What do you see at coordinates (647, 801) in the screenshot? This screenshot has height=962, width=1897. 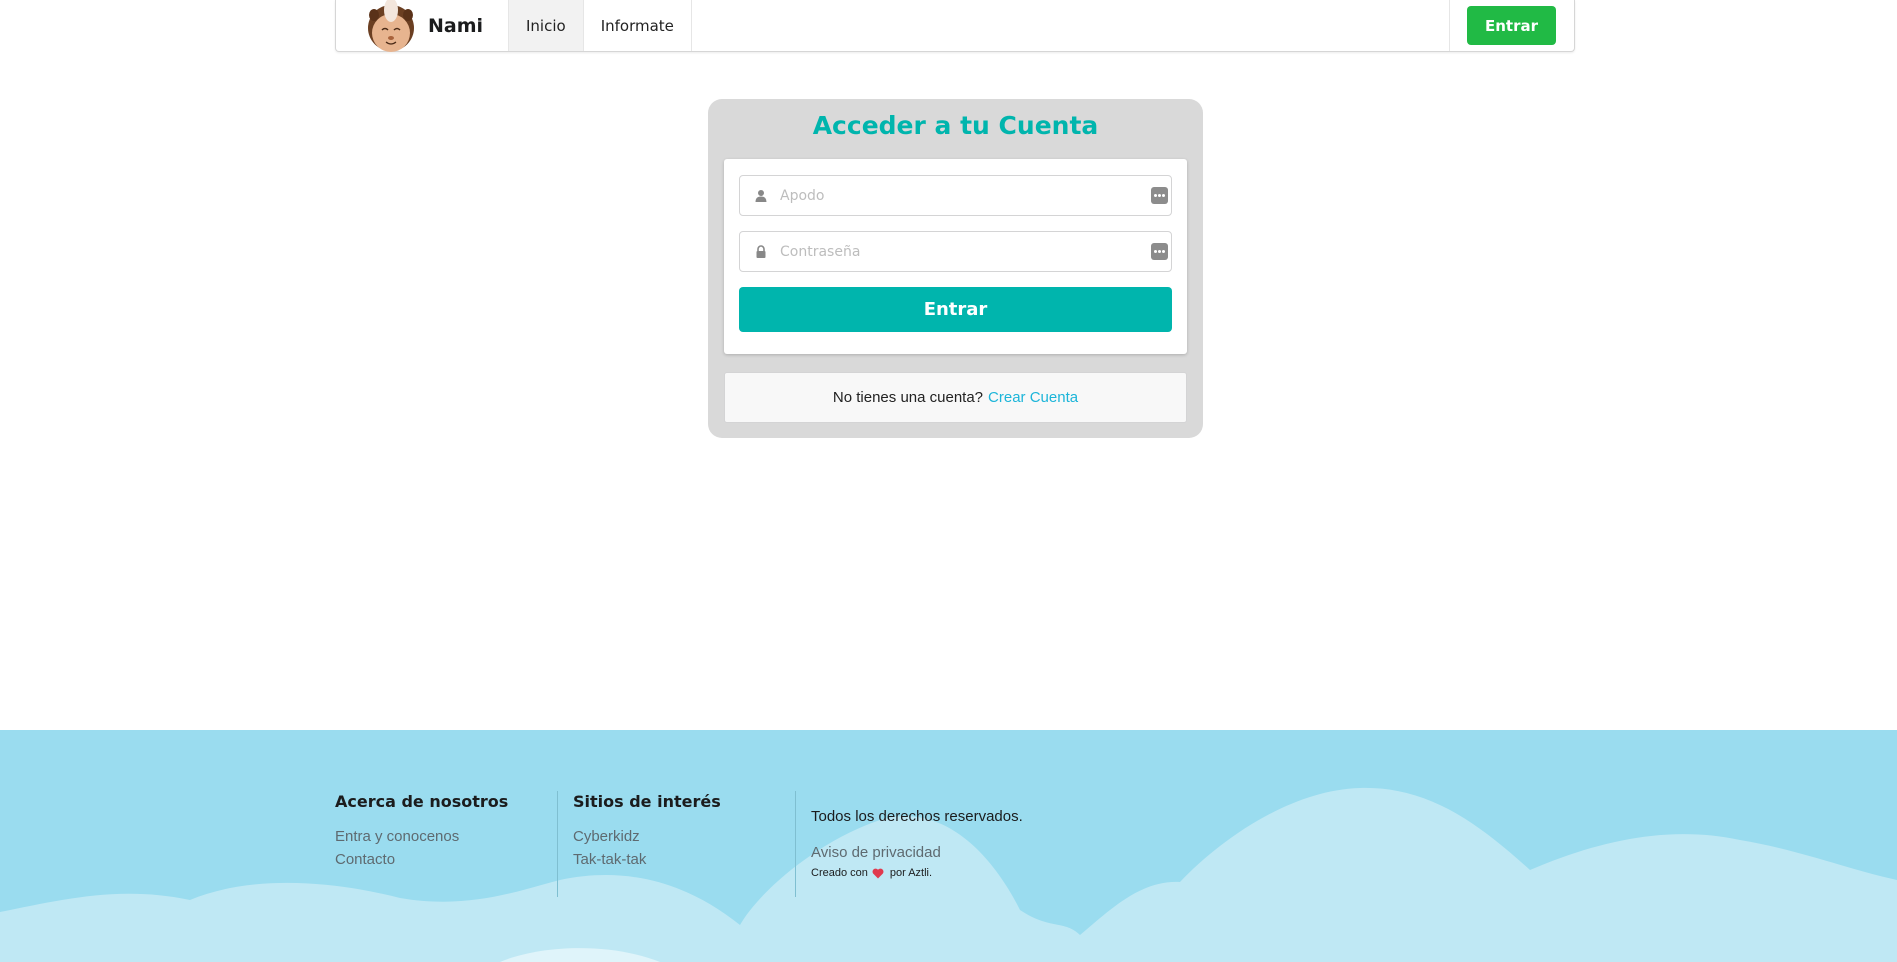 I see `footer-sites-heading: Sitios de interés` at bounding box center [647, 801].